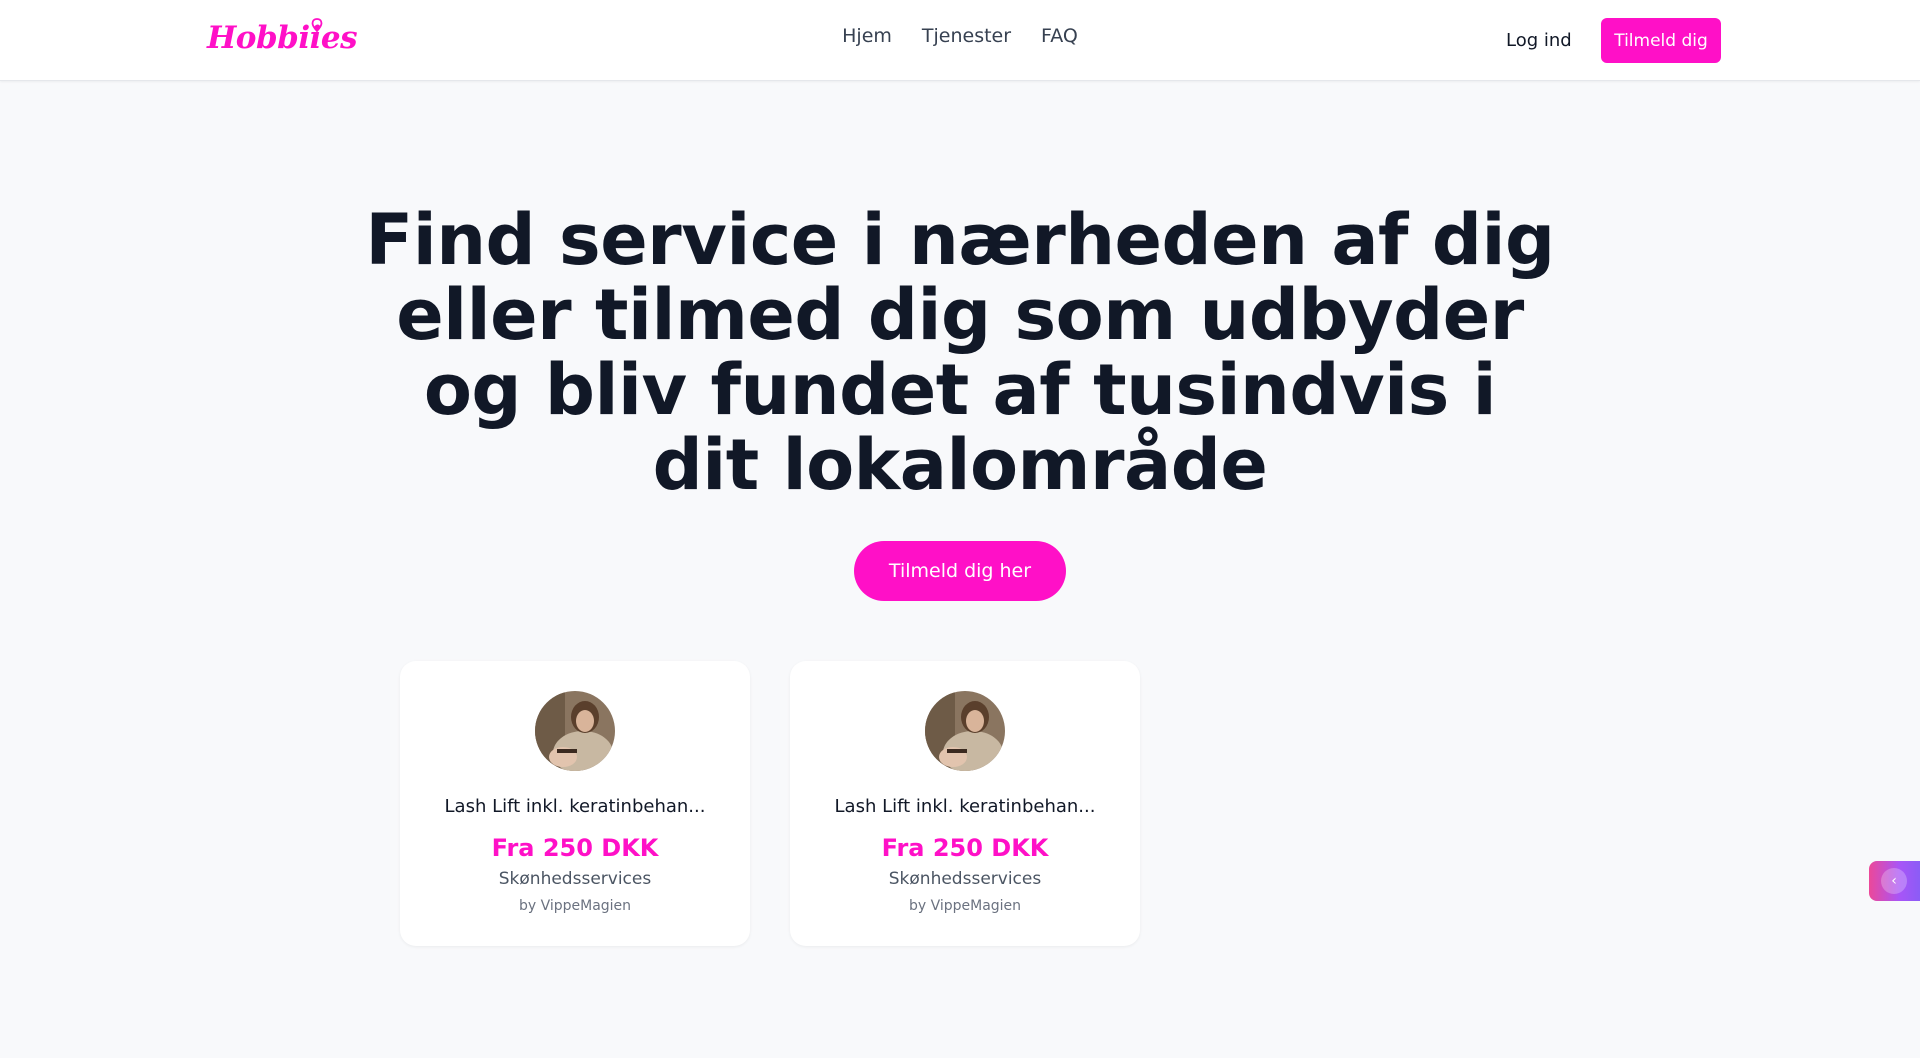  I want to click on logo: Hobbiies, so click(282, 38).